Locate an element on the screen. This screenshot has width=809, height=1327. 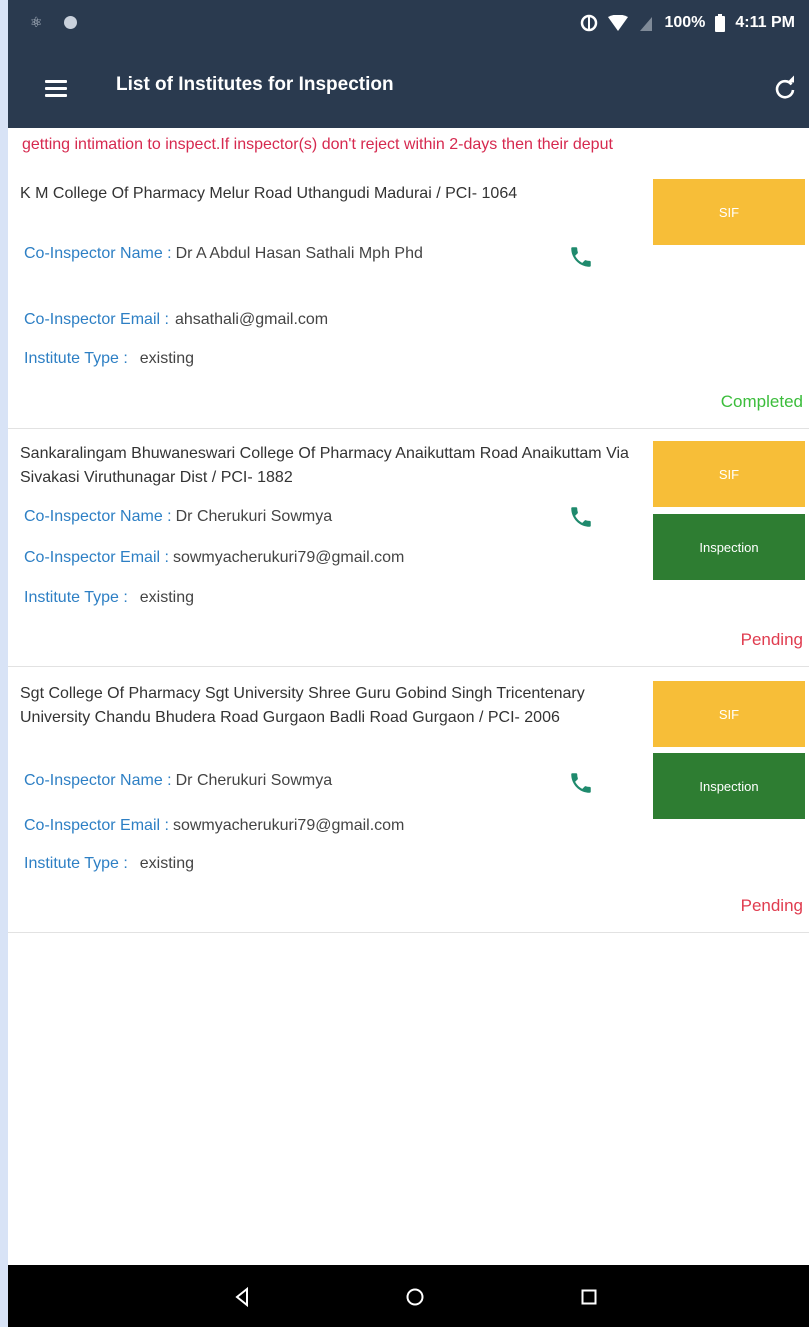
battery-percent: 100% is located at coordinates (685, 22).